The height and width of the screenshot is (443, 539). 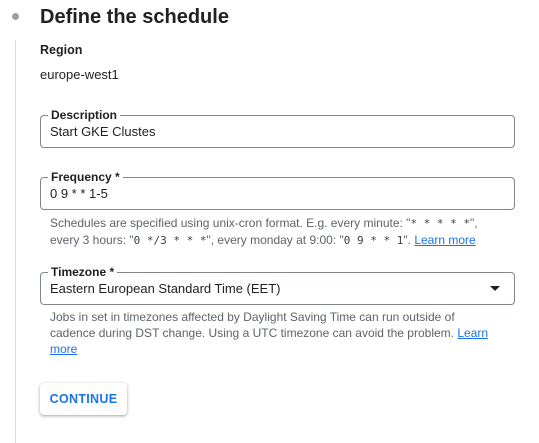 What do you see at coordinates (277, 128) in the screenshot?
I see `description-field: Description Start GKE Clustes` at bounding box center [277, 128].